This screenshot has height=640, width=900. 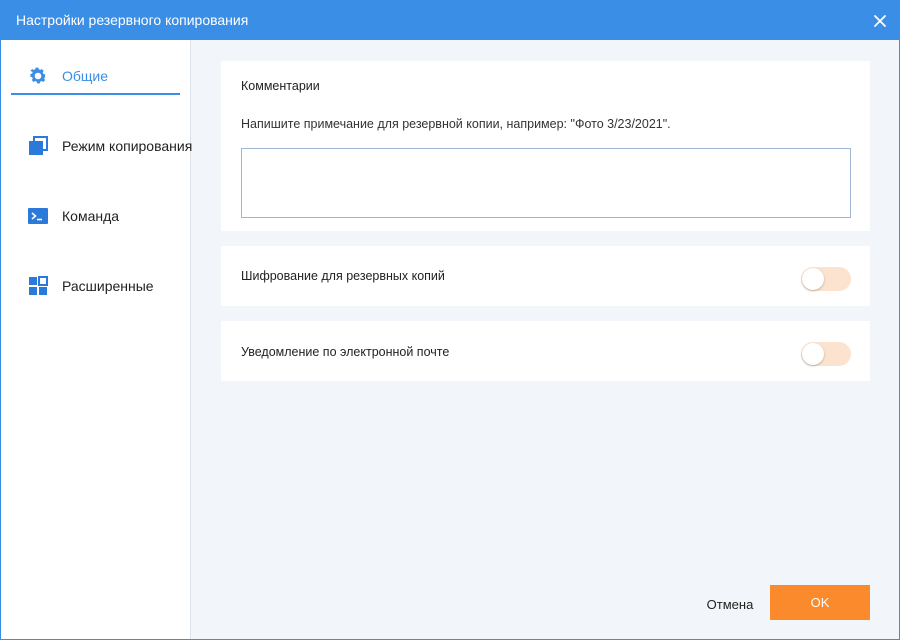 I want to click on close-icon, so click(x=880, y=21).